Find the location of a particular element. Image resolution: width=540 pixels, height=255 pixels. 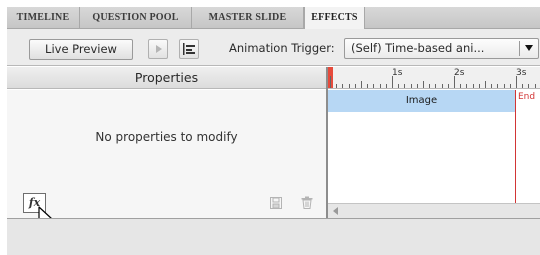

live-preview-button: Live Preview is located at coordinates (81, 49).